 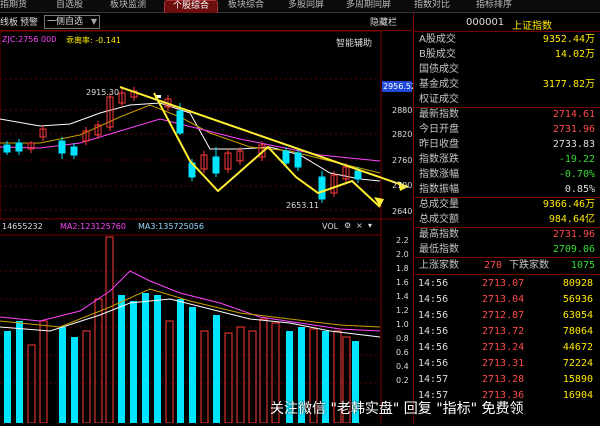 I want to click on tick-price: 2713.04, so click(x=503, y=299).